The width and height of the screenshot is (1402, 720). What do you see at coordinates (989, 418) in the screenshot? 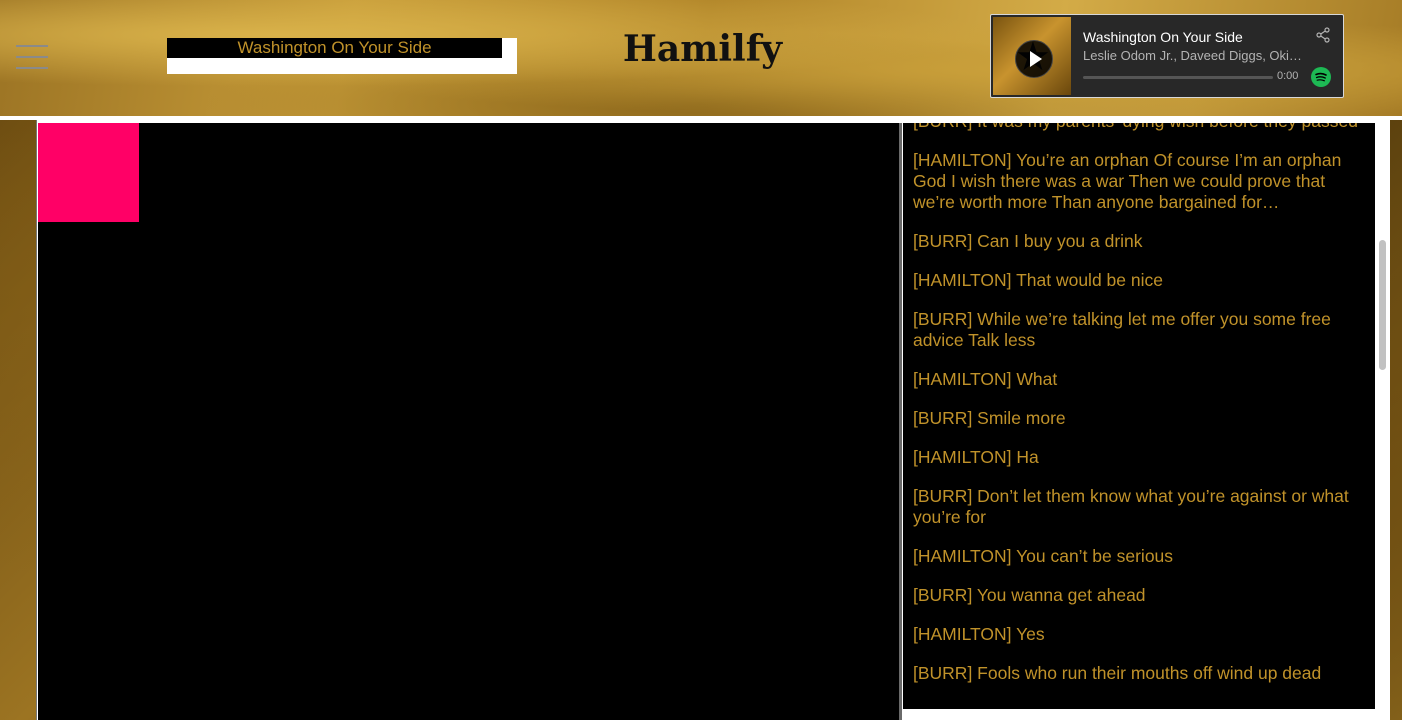
I see `lyric-line: [BURR] Smile more` at bounding box center [989, 418].